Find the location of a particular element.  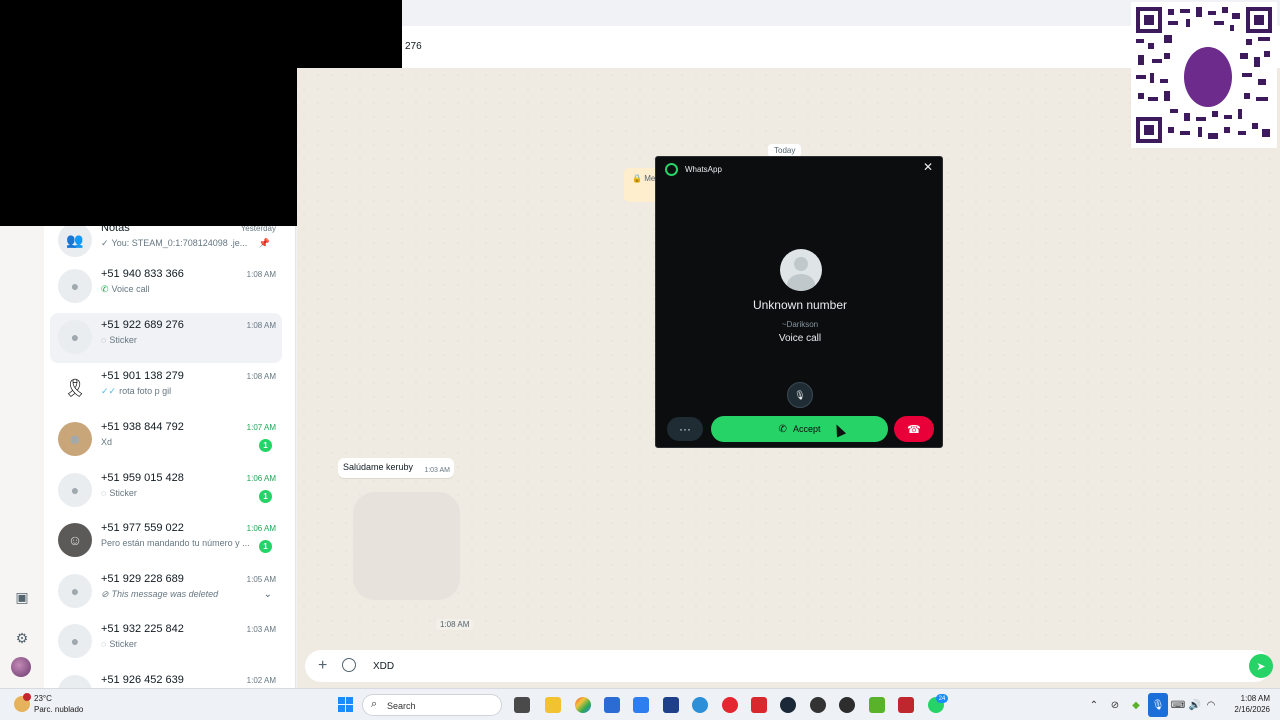

close-icon: ✕ is located at coordinates (928, 167).